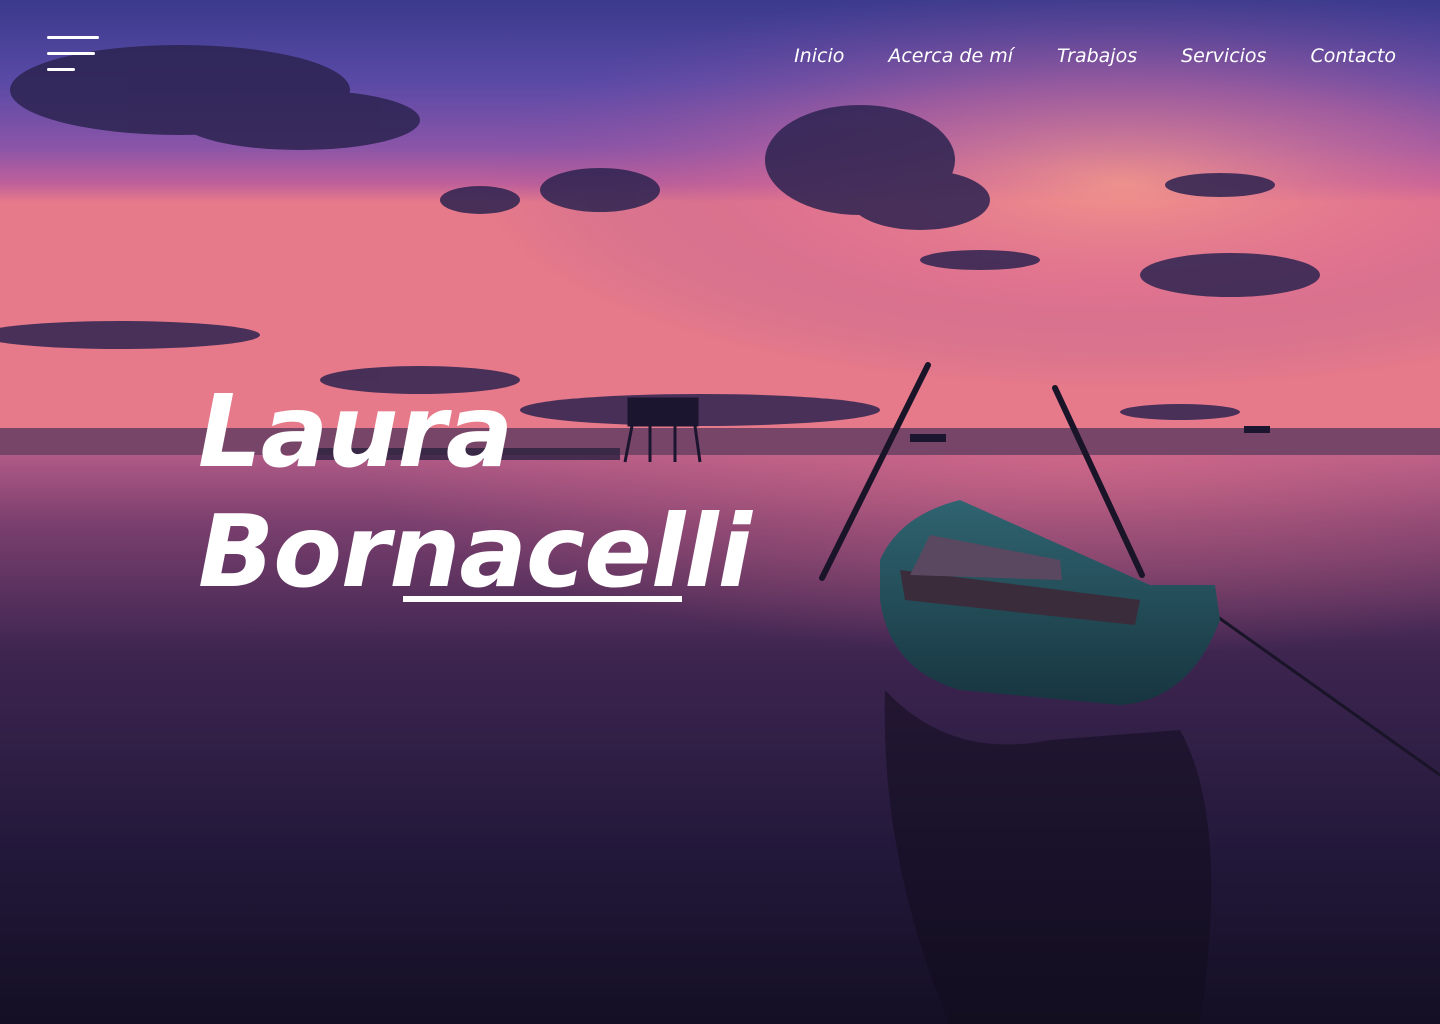 Image resolution: width=1440 pixels, height=1024 pixels. Describe the element at coordinates (73, 37) in the screenshot. I see `menu-bar-top` at that location.